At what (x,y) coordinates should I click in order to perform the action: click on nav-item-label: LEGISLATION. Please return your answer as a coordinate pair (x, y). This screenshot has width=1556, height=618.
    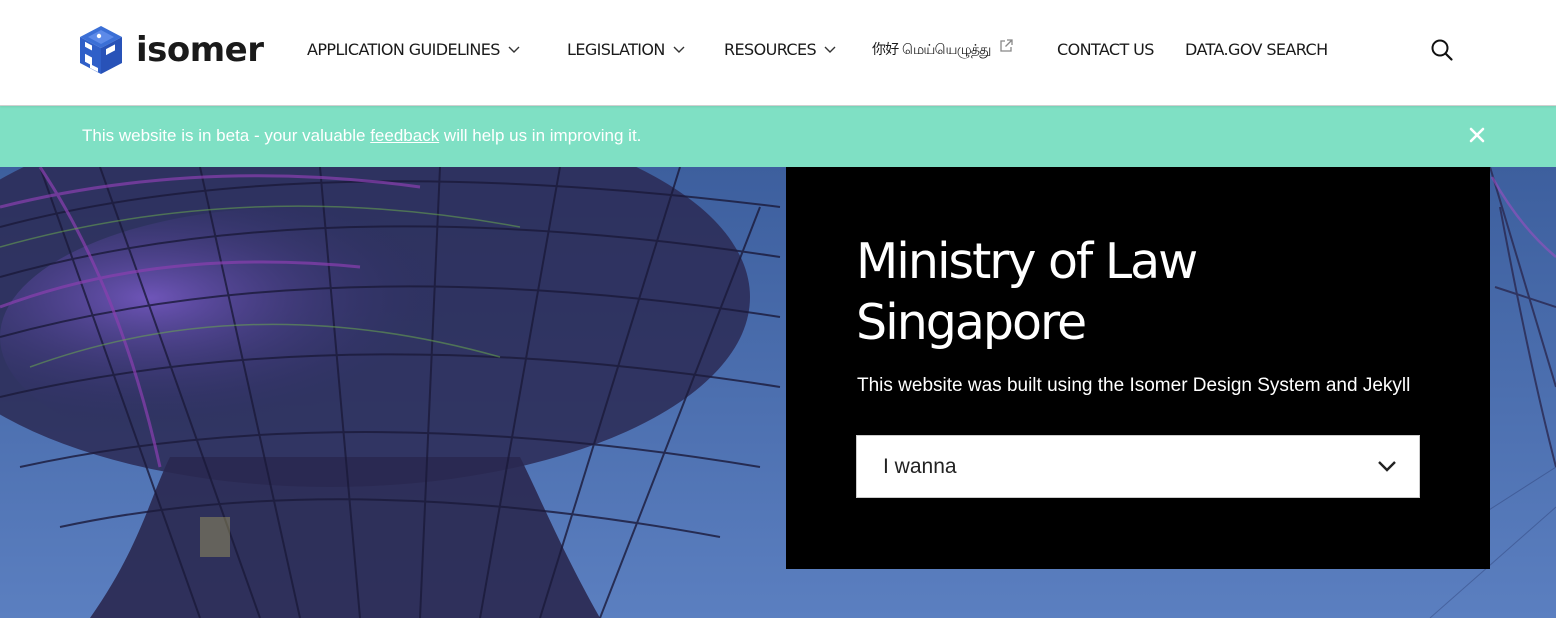
    Looking at the image, I should click on (616, 49).